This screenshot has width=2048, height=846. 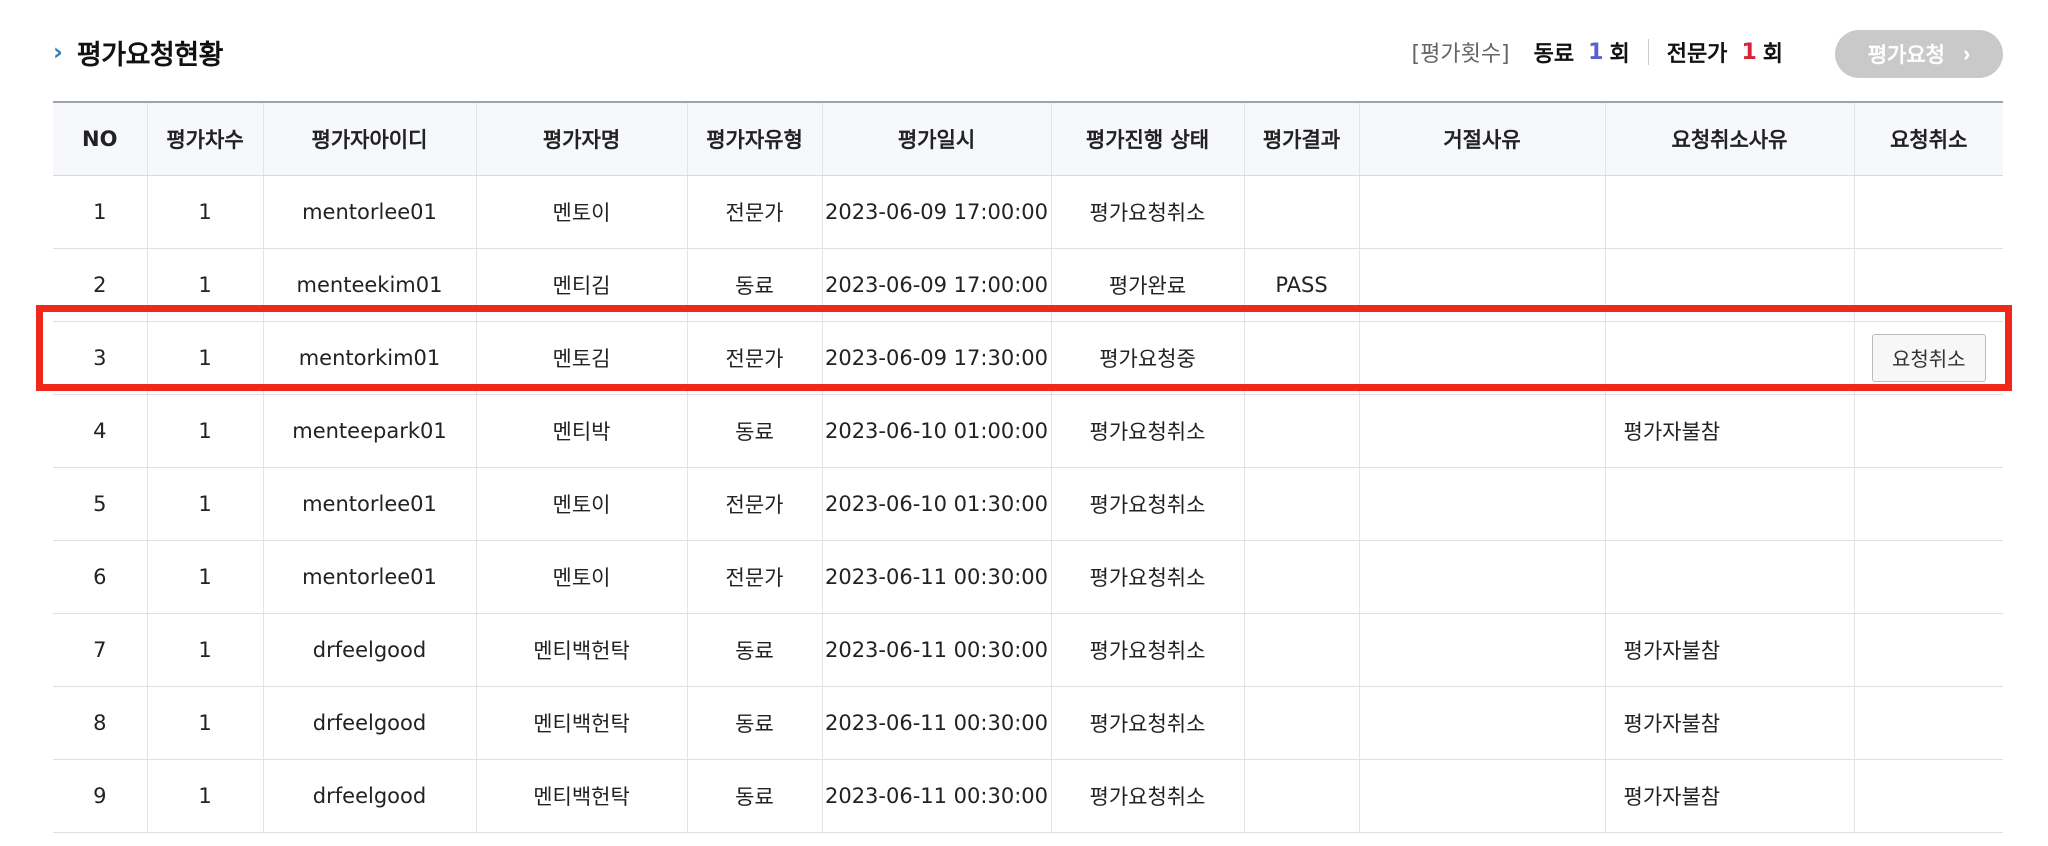 What do you see at coordinates (100, 796) in the screenshot?
I see `cell-no: 9` at bounding box center [100, 796].